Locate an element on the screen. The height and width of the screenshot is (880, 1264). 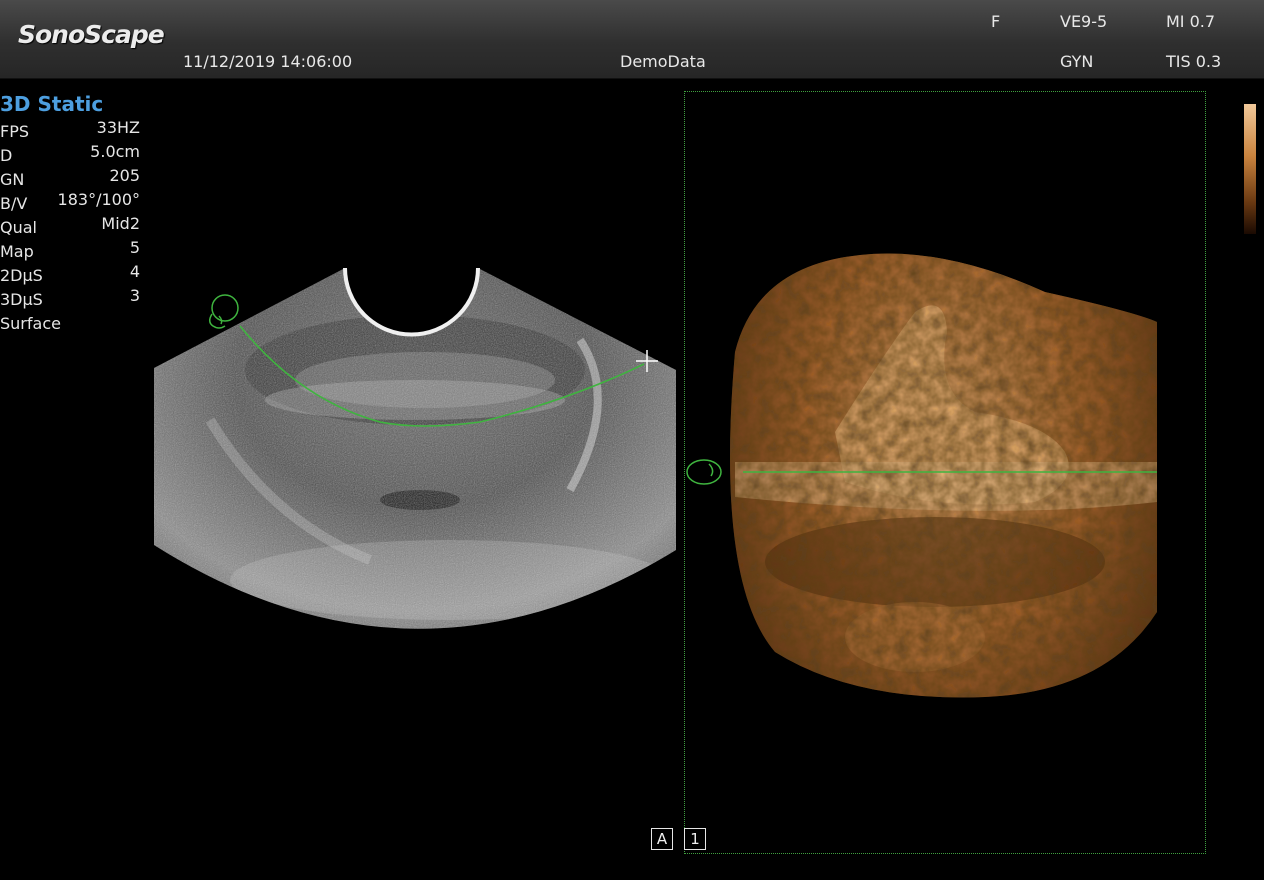
param-row: D 5.0cm is located at coordinates (70, 154).